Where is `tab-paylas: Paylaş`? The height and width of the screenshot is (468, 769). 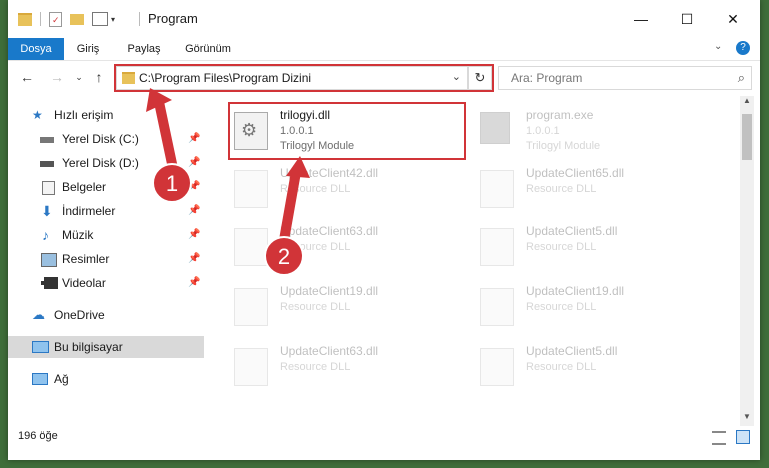 tab-paylas: Paylaş is located at coordinates (144, 49).